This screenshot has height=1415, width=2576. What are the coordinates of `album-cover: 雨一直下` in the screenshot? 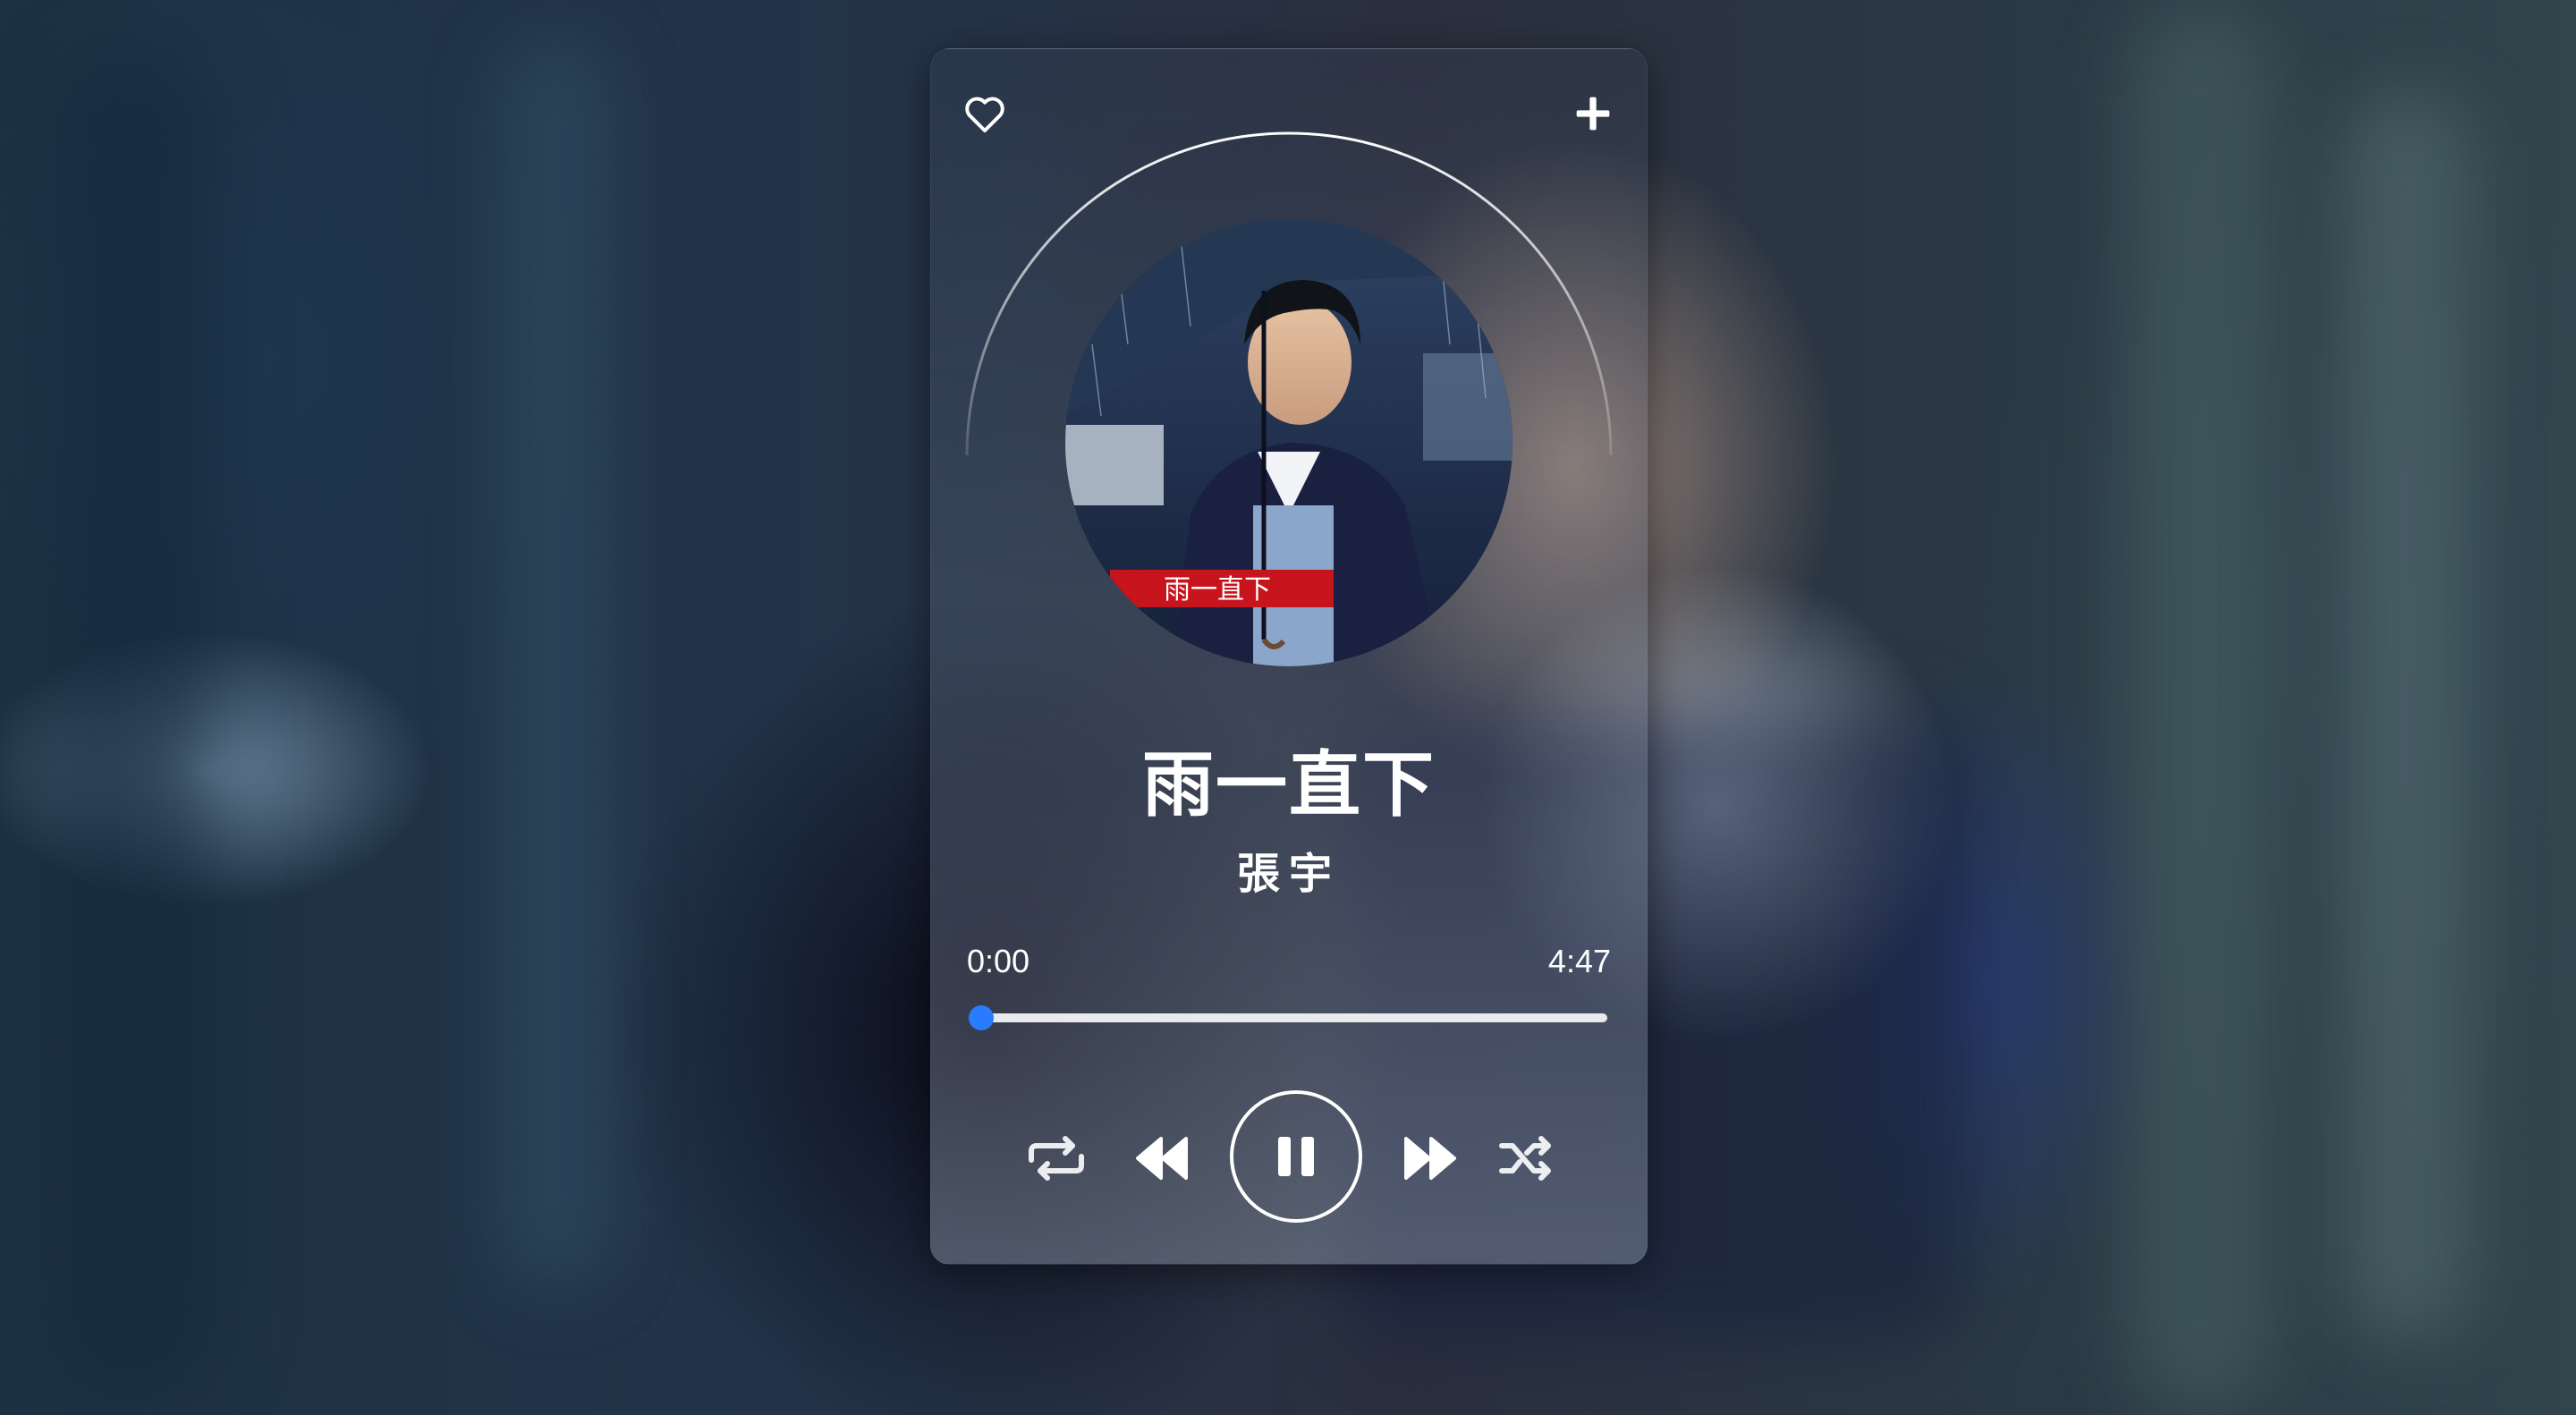 It's located at (1289, 442).